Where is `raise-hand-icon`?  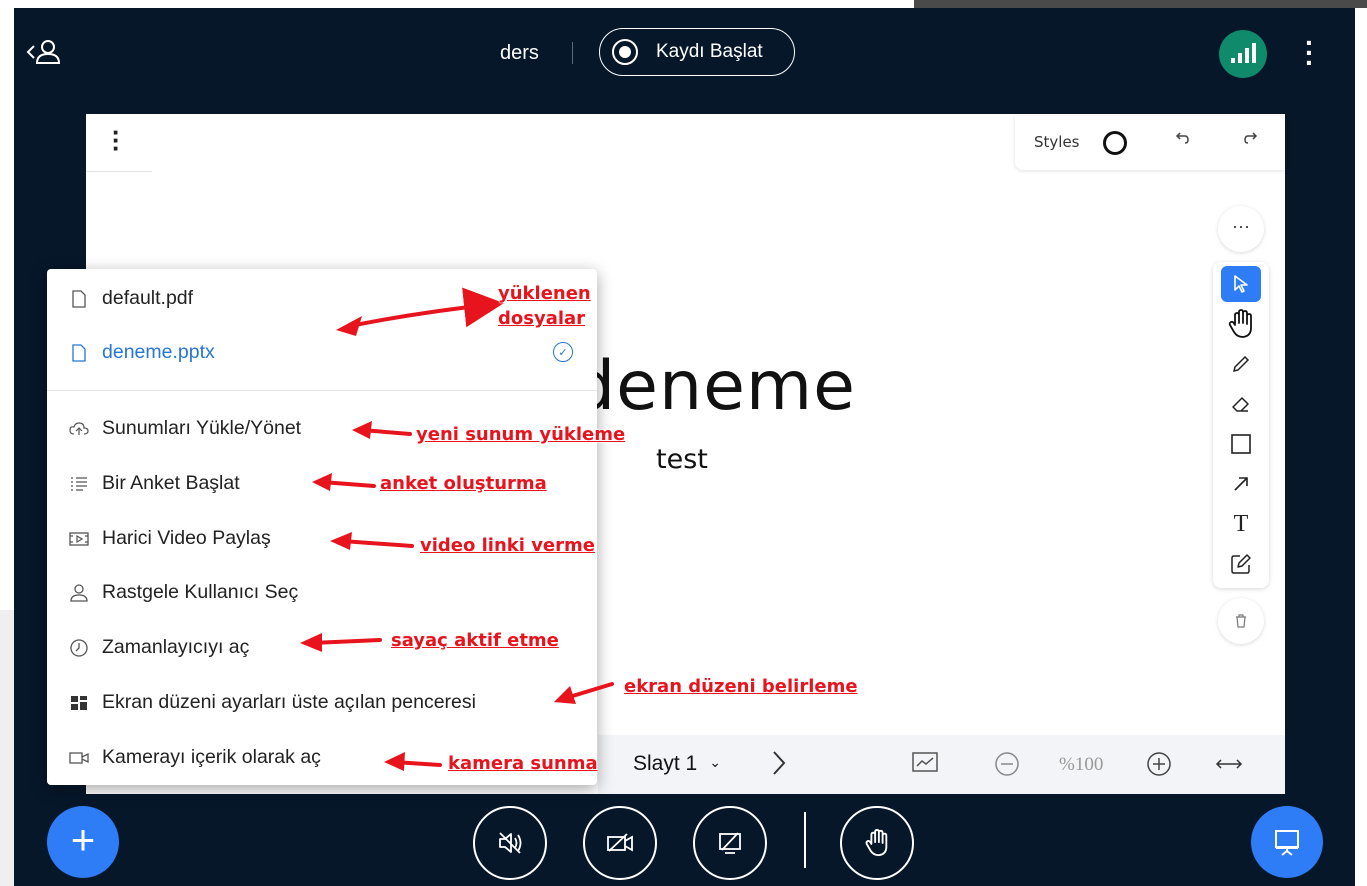 raise-hand-icon is located at coordinates (876, 843).